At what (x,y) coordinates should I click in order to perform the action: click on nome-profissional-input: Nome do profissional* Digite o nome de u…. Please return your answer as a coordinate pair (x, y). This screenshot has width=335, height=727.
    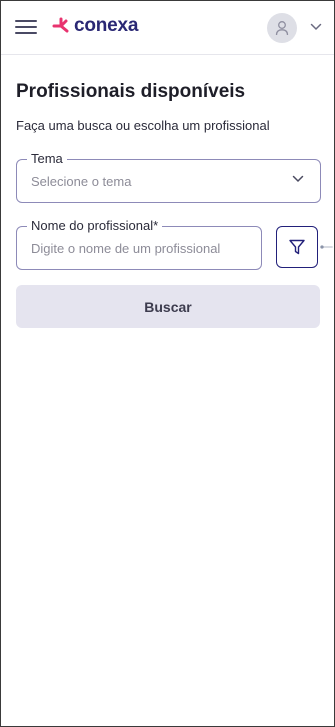
    Looking at the image, I should click on (139, 244).